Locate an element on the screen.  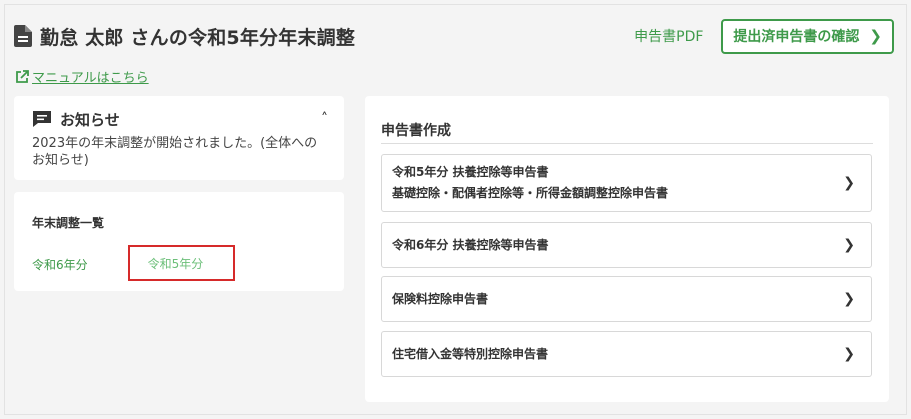
year-end-list-card: 年末調整一覧 令和6年分 令和5年分 is located at coordinates (179, 241).